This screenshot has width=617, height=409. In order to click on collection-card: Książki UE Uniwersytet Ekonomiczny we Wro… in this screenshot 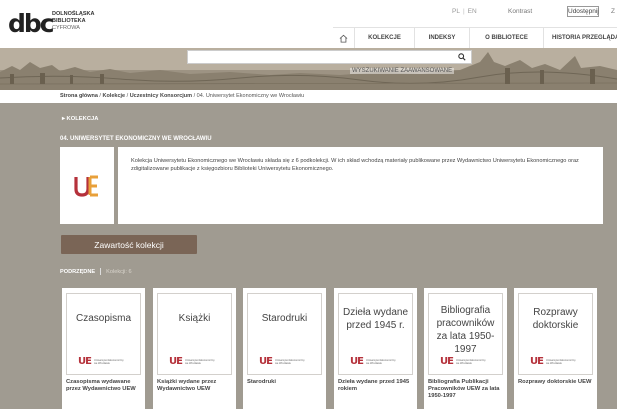, I will do `click(194, 348)`.